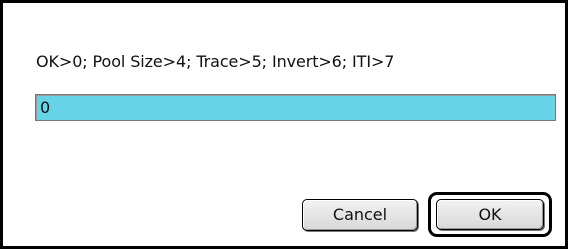 Image resolution: width=568 pixels, height=249 pixels. What do you see at coordinates (295, 107) in the screenshot?
I see `value-input: 0` at bounding box center [295, 107].